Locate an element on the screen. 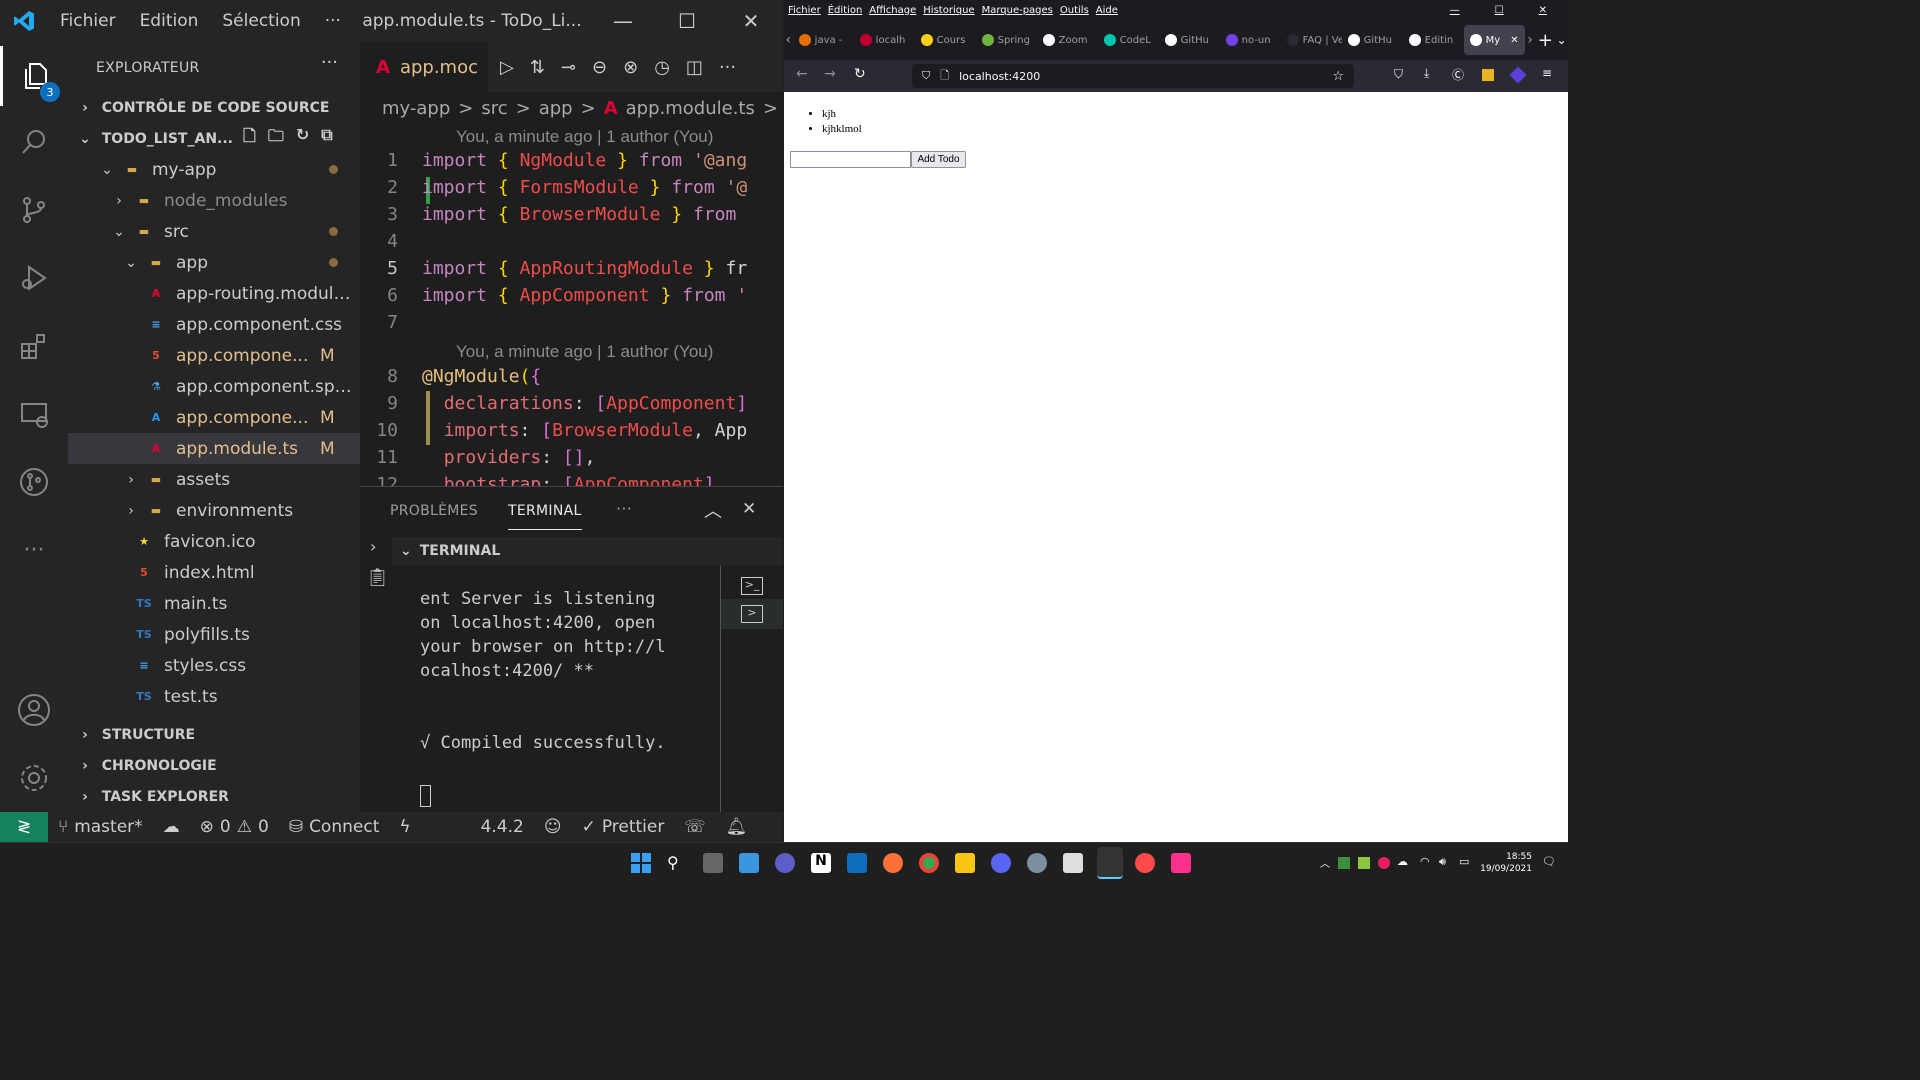 The image size is (1920, 1080). breadcrumb-my-app: my-app is located at coordinates (416, 108).